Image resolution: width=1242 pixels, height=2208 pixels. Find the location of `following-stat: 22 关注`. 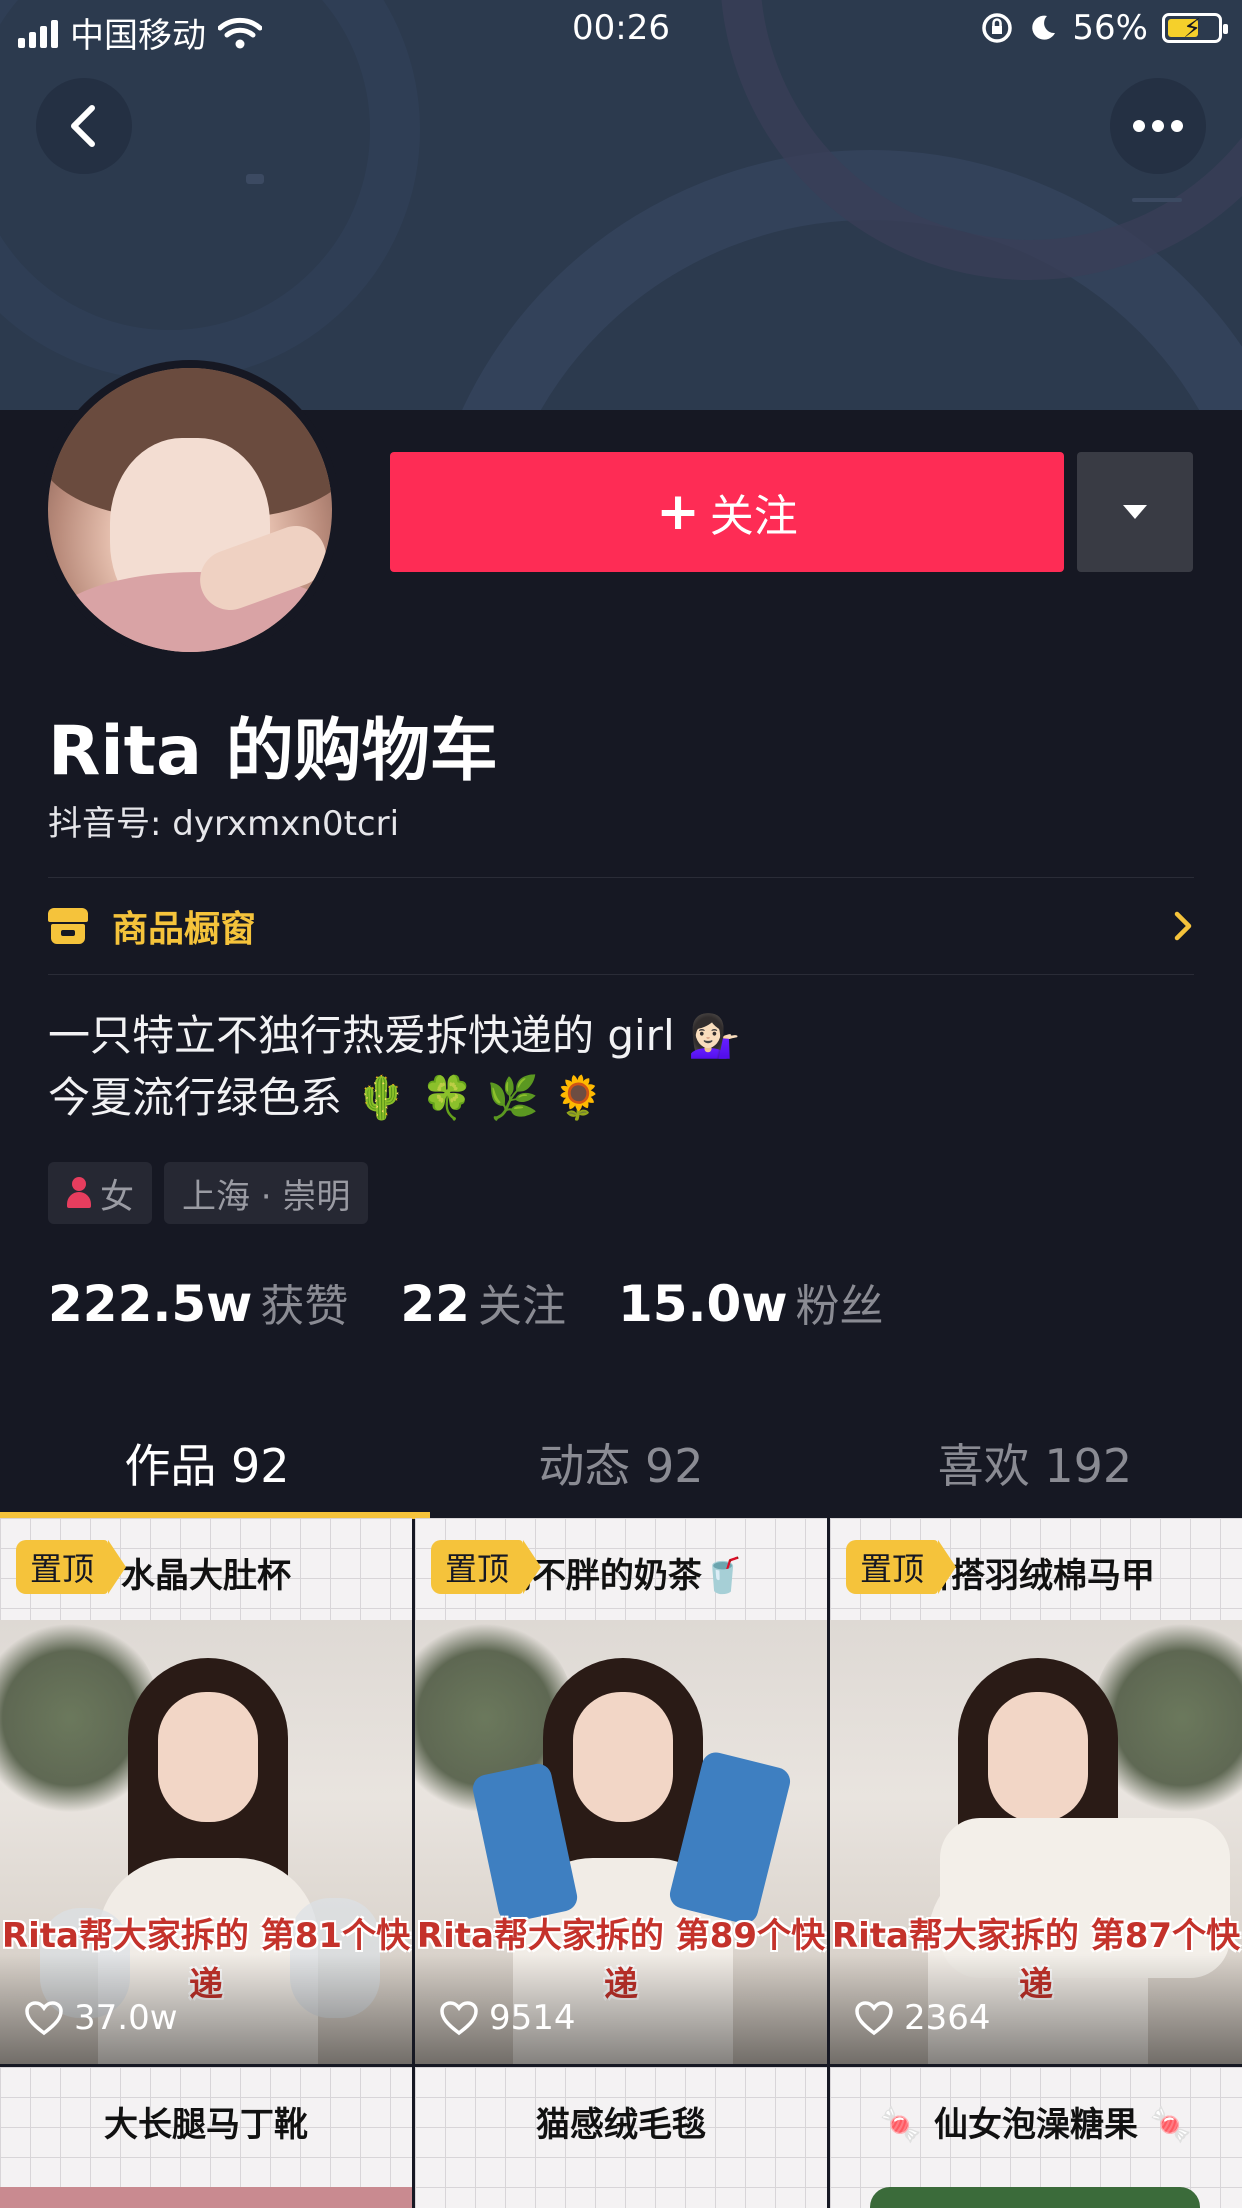

following-stat: 22 关注 is located at coordinates (483, 1302).